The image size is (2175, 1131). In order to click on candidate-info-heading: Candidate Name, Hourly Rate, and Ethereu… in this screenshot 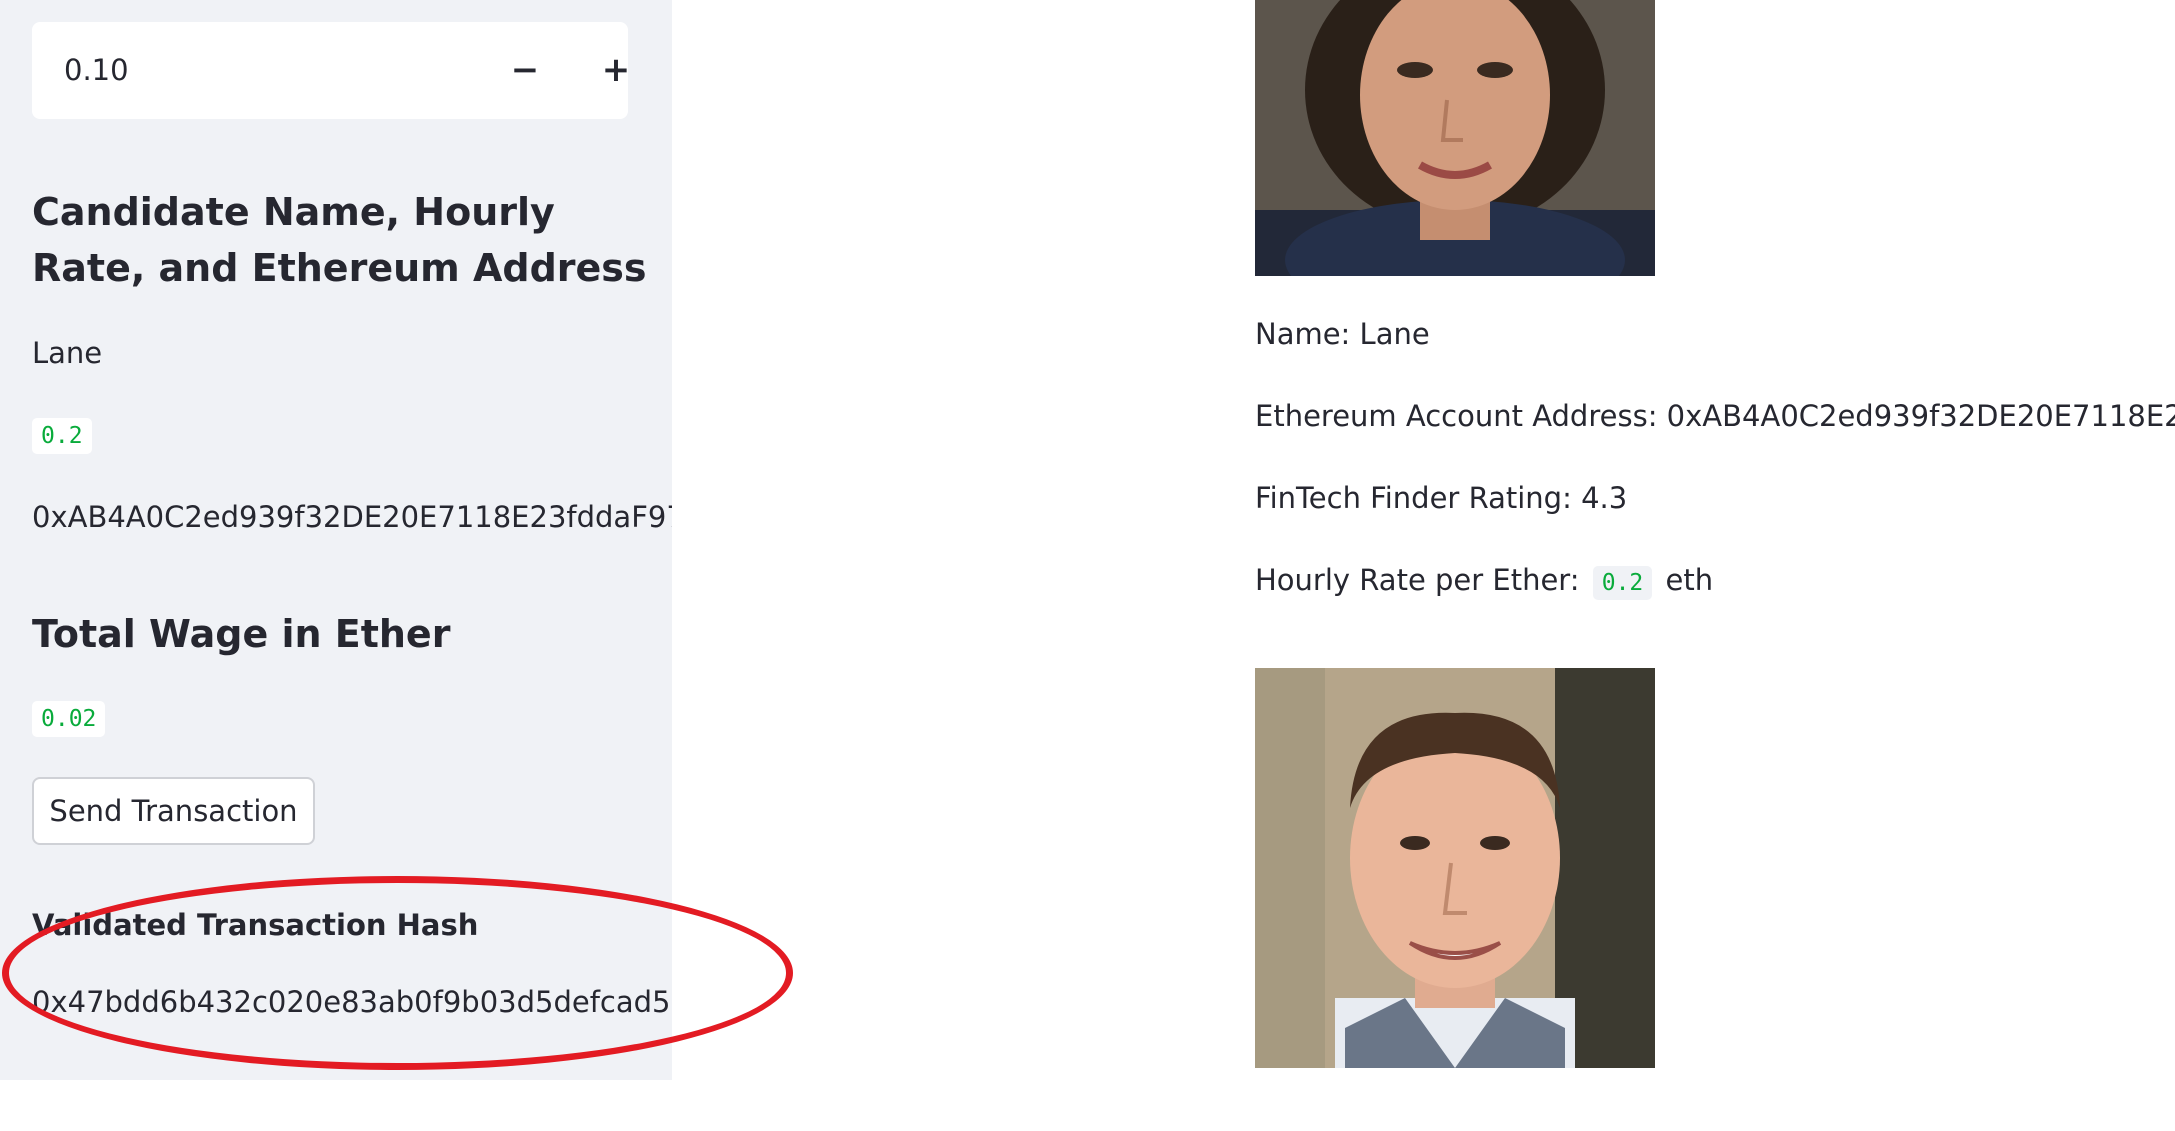, I will do `click(339, 240)`.